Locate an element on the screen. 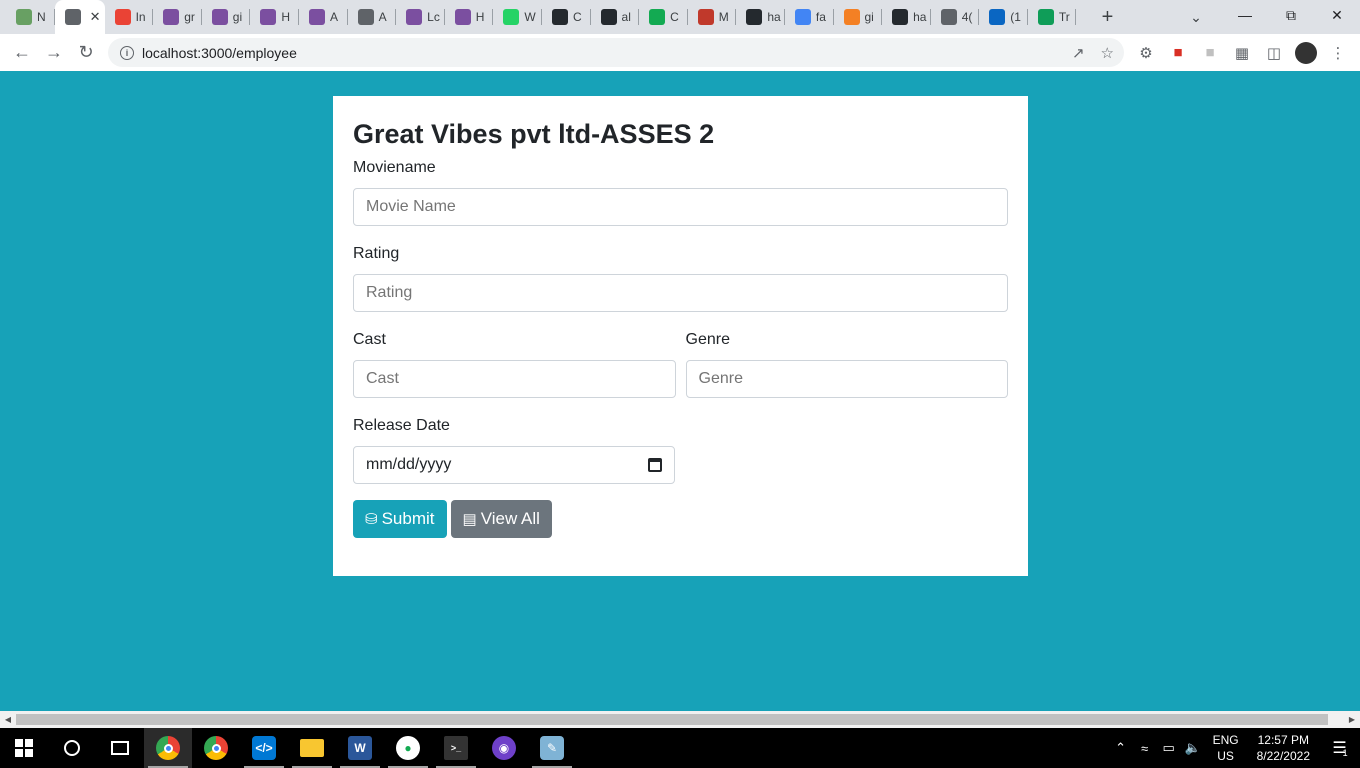 This screenshot has width=1360, height=768. tab-title: W is located at coordinates (530, 17).